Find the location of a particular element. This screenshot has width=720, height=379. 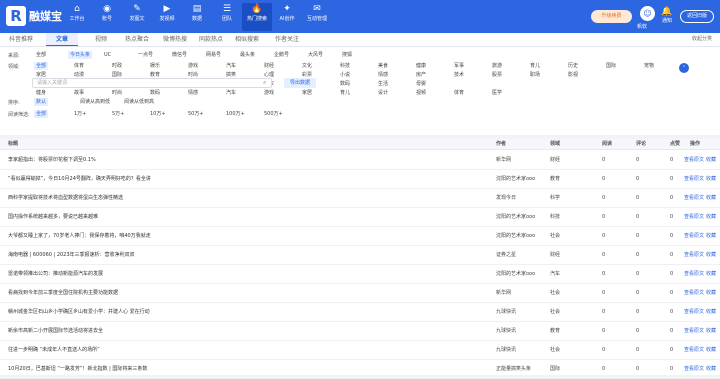

field-option: 育儿 is located at coordinates (535, 66).